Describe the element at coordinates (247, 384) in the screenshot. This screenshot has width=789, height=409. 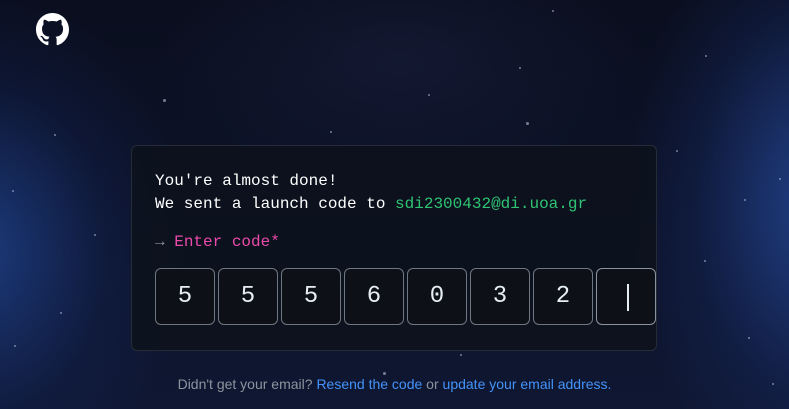
I see `didnt-get-email-text: Didn't get your email?` at that location.